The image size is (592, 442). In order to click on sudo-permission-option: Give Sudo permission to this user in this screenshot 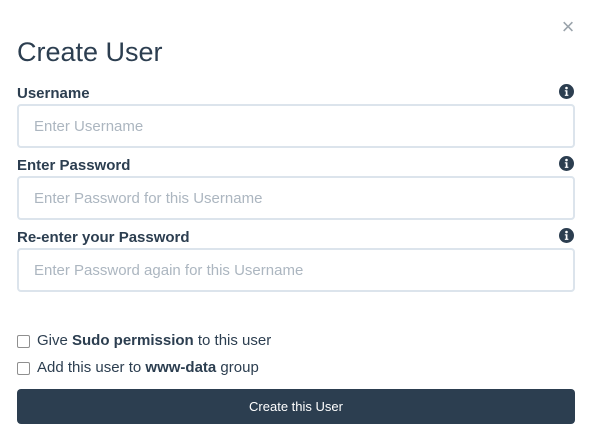, I will do `click(144, 341)`.